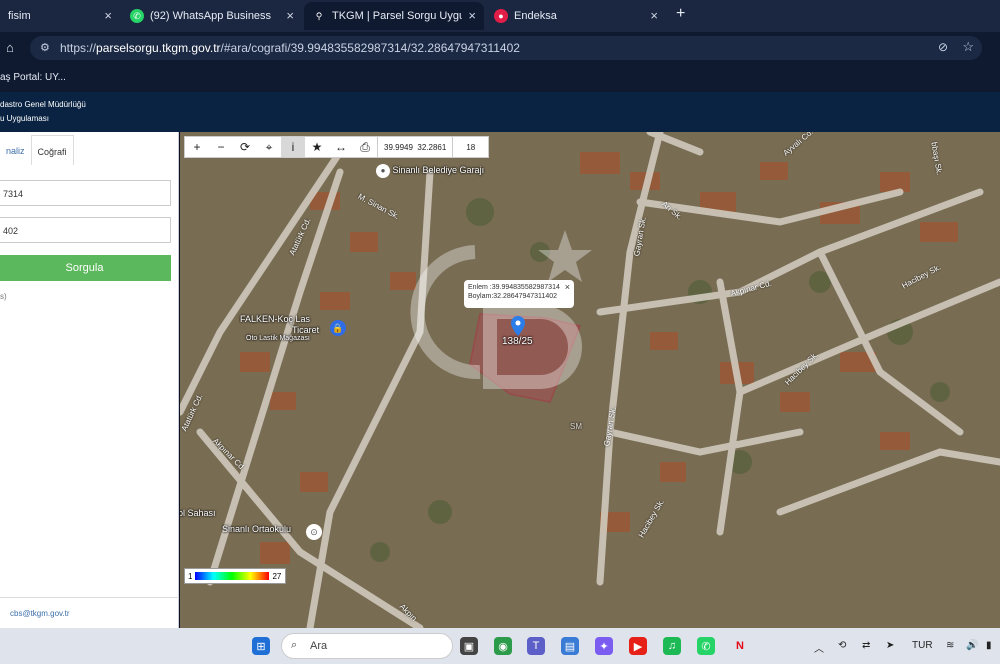  Describe the element at coordinates (10, 47) in the screenshot. I see `home-icon: ⌂` at that location.